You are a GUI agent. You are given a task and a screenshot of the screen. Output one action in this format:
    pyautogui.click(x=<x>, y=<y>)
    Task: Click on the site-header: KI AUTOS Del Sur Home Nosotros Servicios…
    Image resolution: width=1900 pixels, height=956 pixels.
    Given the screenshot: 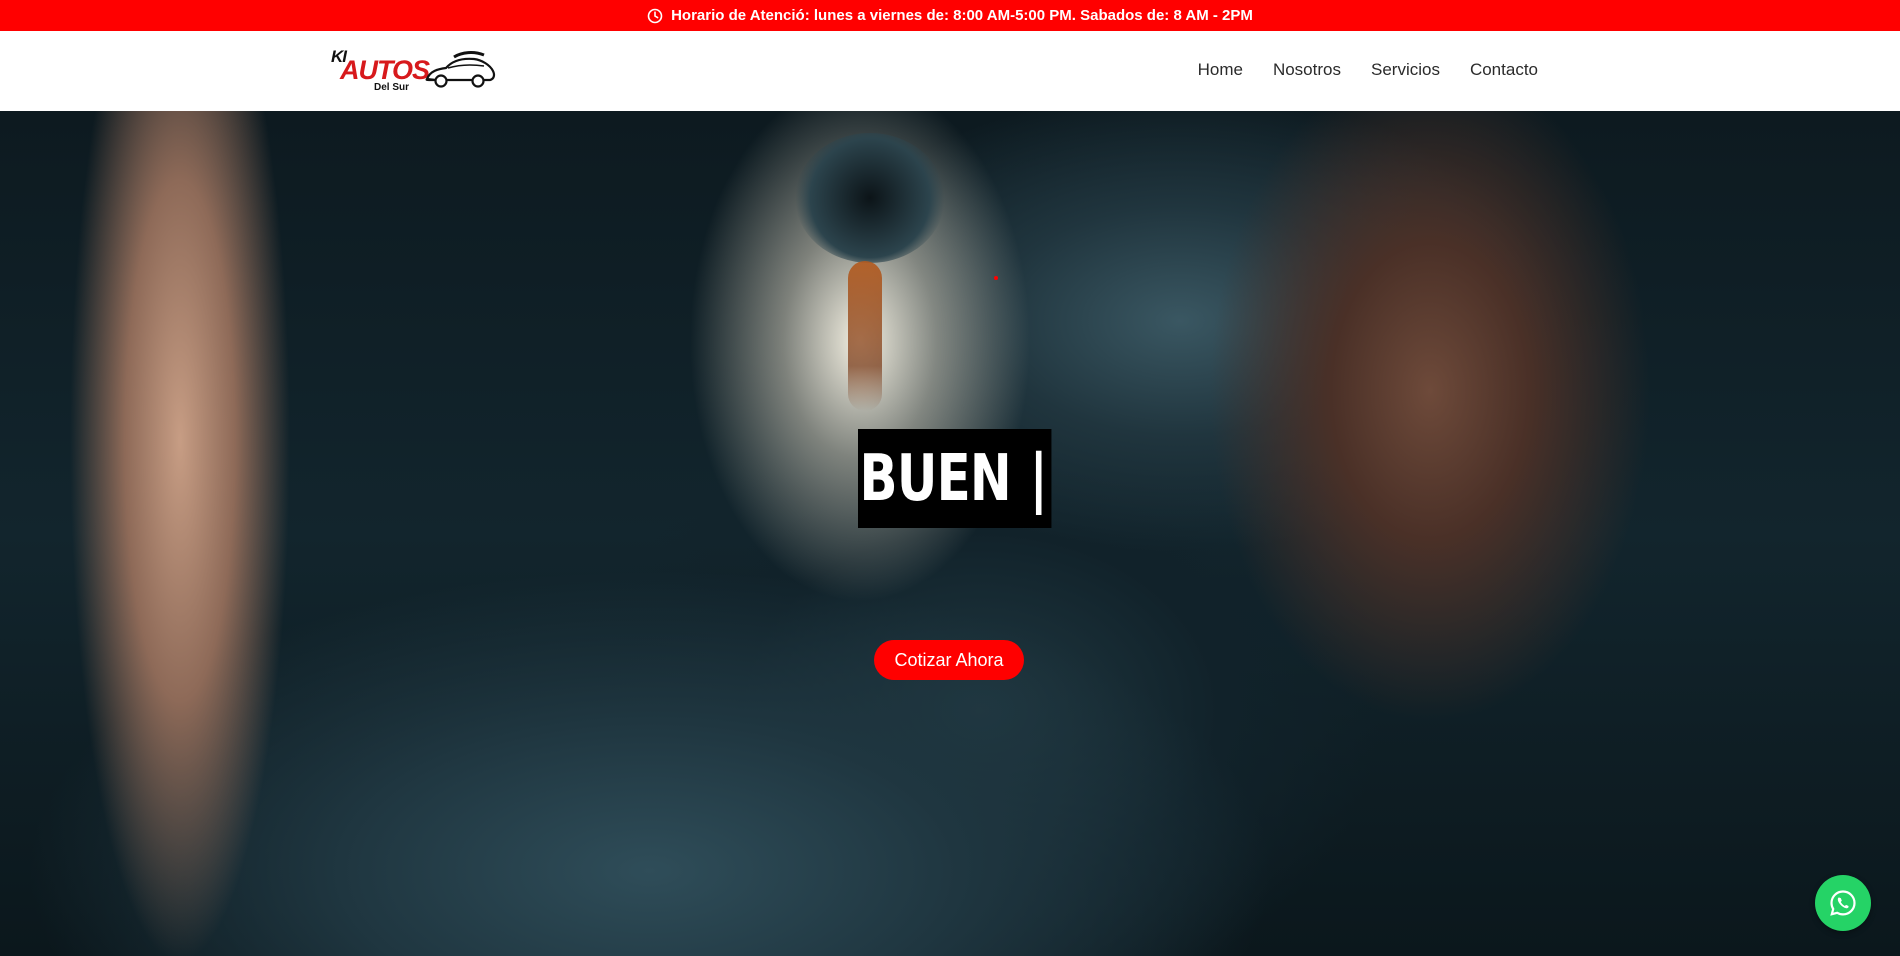 What is the action you would take?
    pyautogui.click(x=950, y=71)
    